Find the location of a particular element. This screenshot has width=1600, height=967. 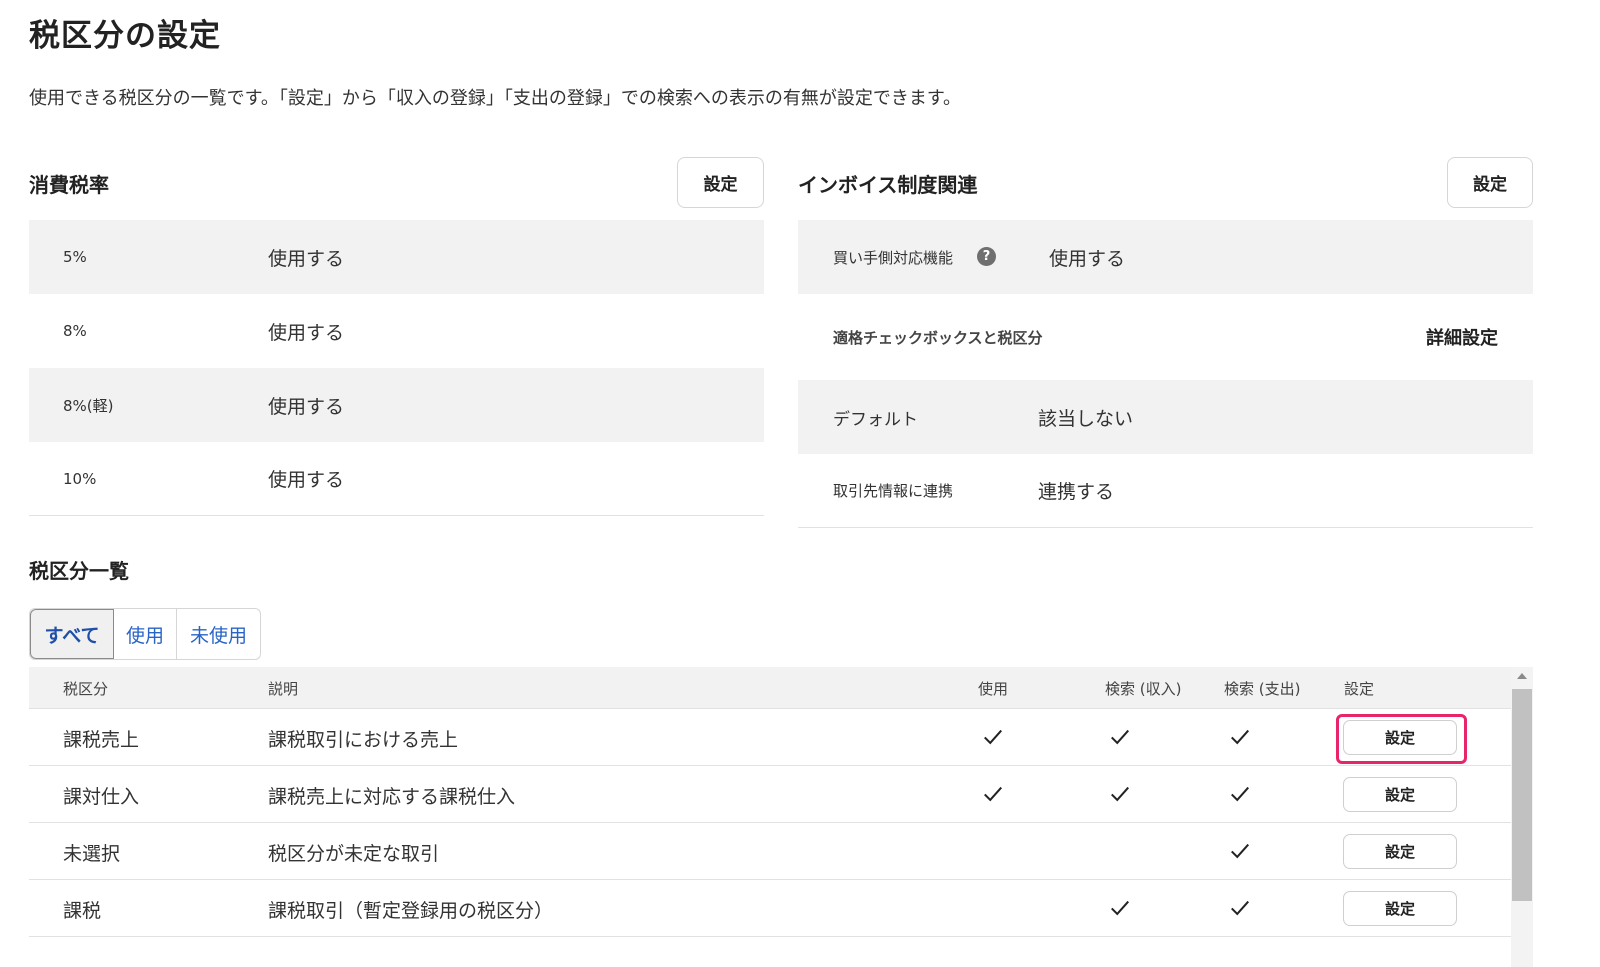

page-title: 税区分の設定 is located at coordinates (125, 36).